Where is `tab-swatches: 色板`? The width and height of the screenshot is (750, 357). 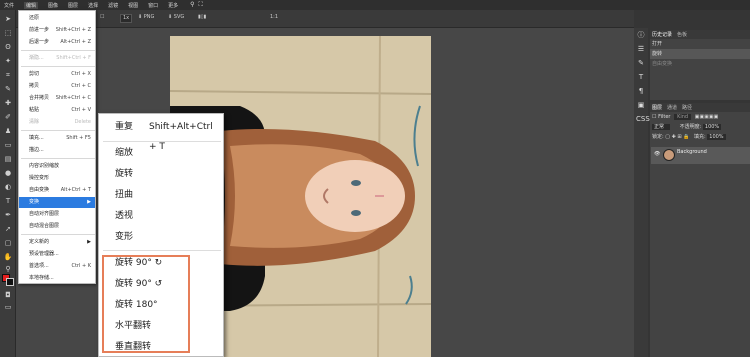 tab-swatches: 色板 is located at coordinates (682, 34).